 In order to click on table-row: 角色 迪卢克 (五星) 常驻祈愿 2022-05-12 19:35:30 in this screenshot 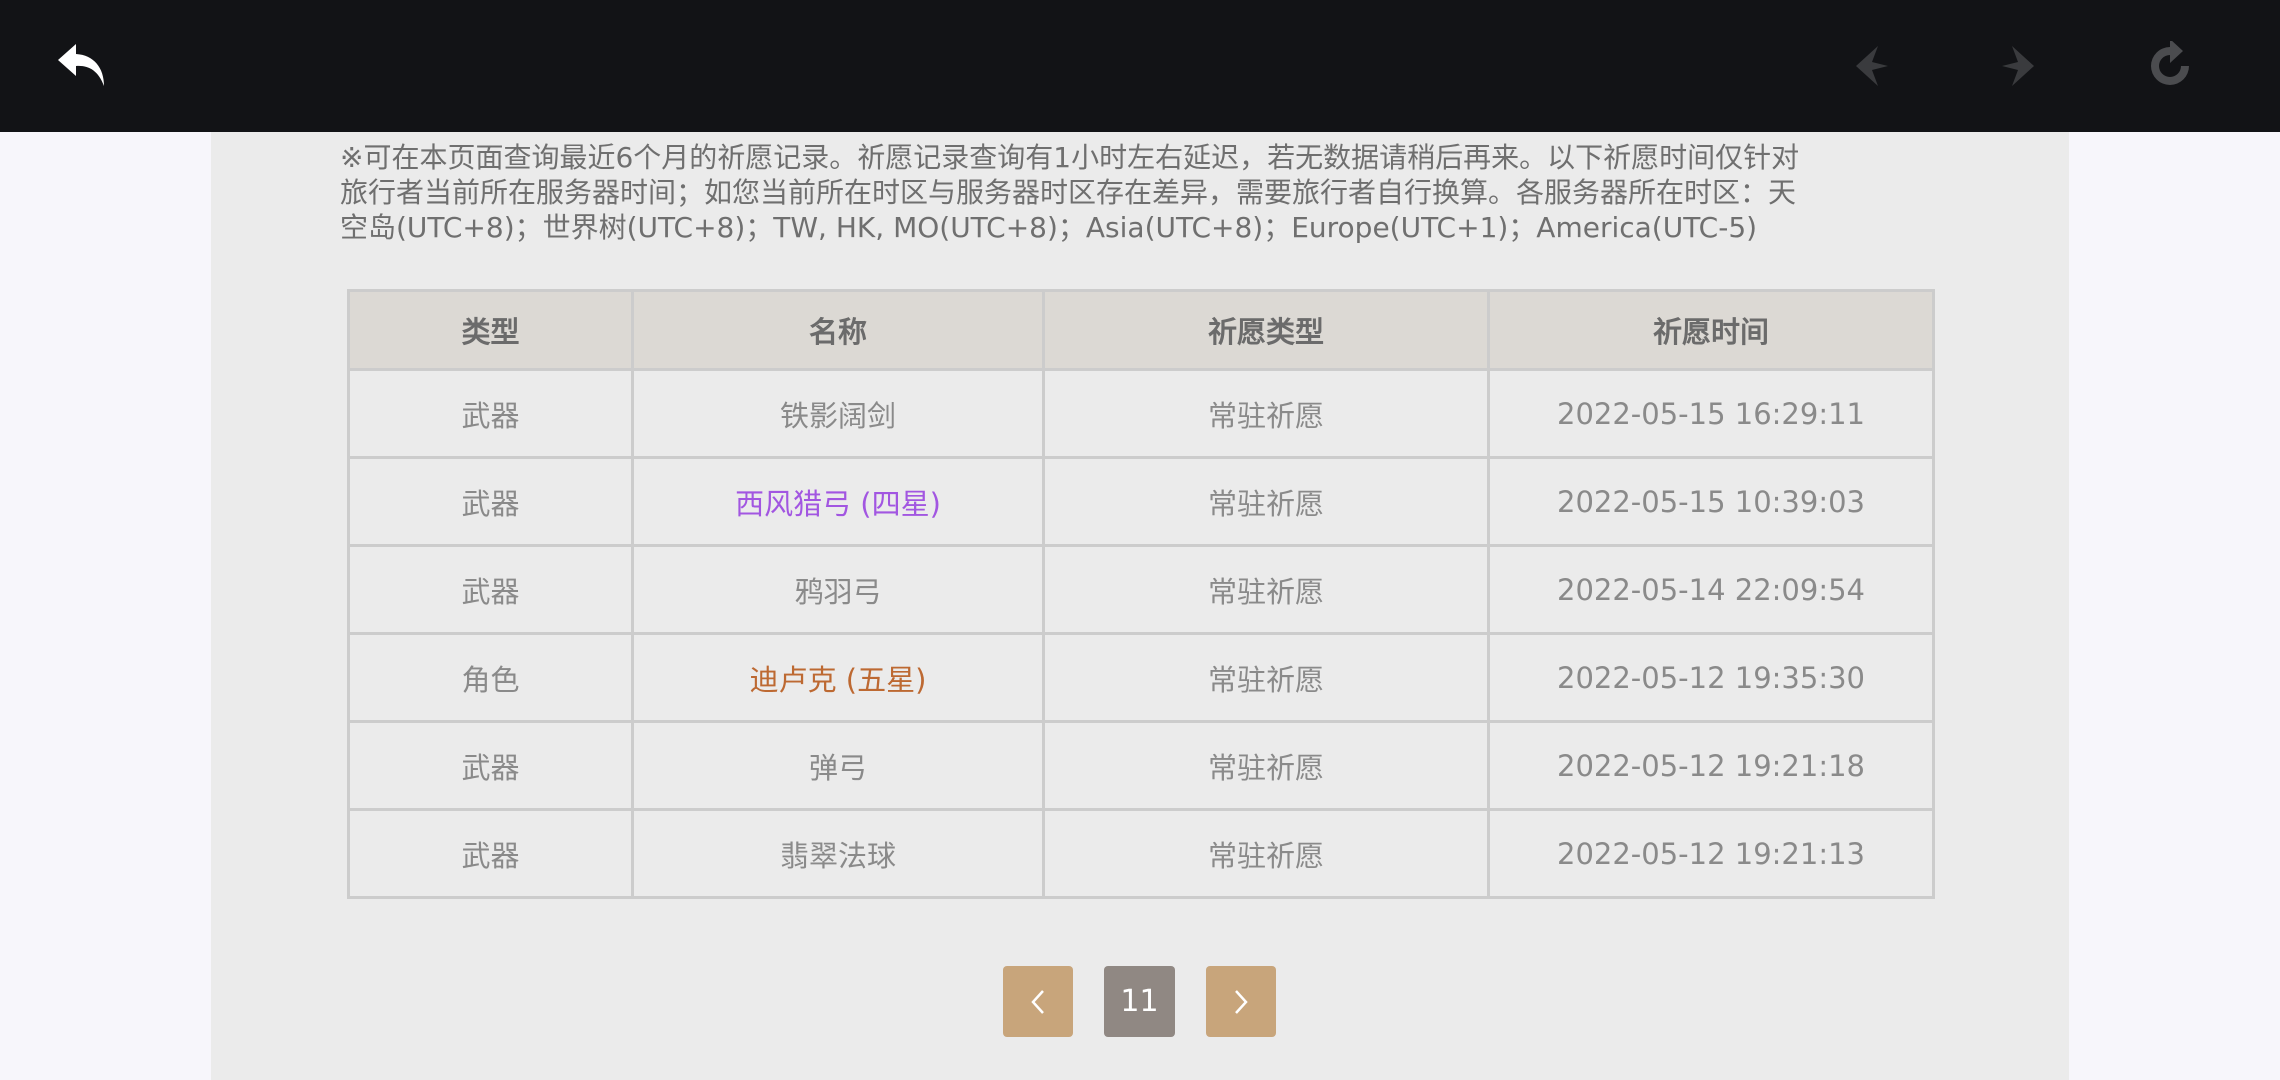, I will do `click(1141, 677)`.